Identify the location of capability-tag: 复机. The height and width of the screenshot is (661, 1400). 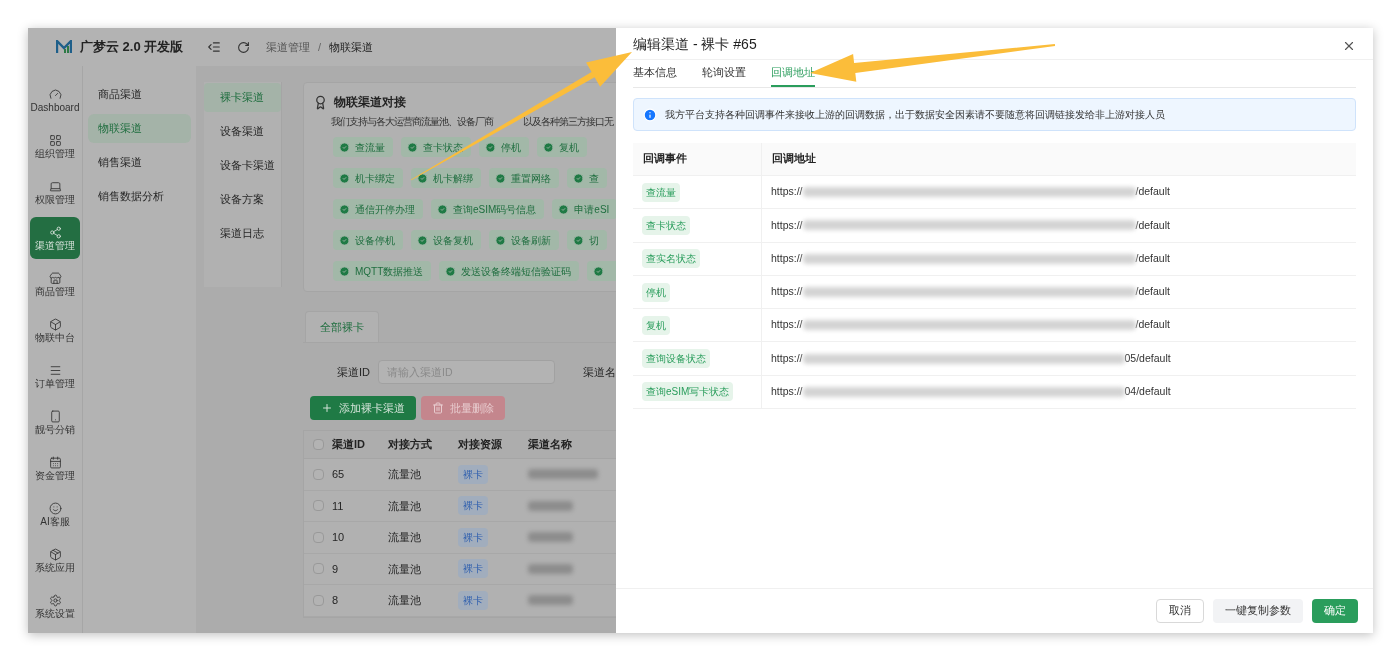
(562, 147).